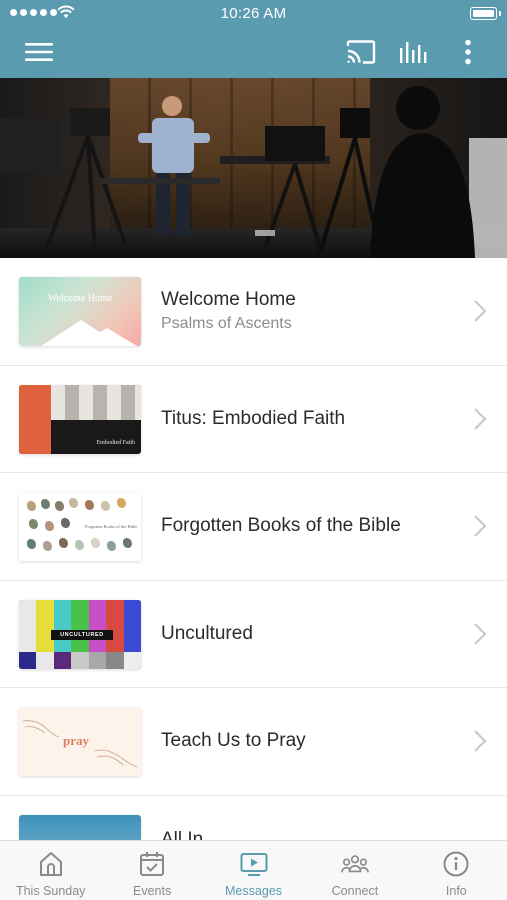 This screenshot has width=507, height=900. I want to click on audio-button, so click(414, 52).